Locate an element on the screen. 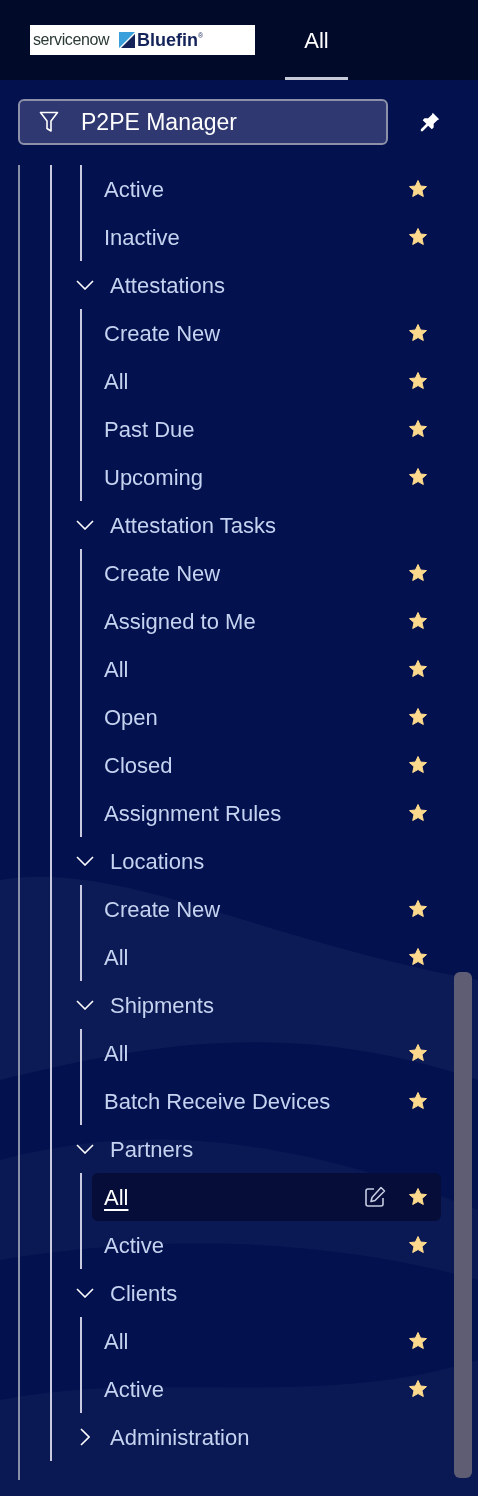 The image size is (478, 1496). edit-icon is located at coordinates (375, 1197).